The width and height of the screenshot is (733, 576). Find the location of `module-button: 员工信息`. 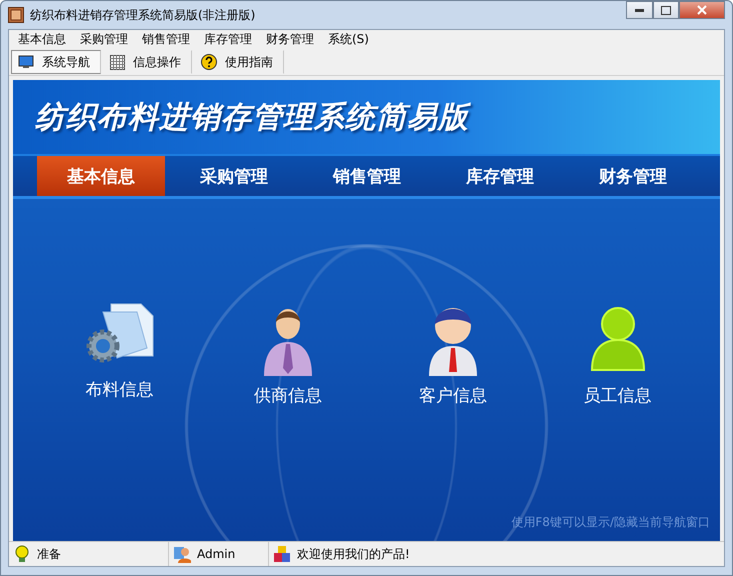

module-button: 员工信息 is located at coordinates (618, 353).